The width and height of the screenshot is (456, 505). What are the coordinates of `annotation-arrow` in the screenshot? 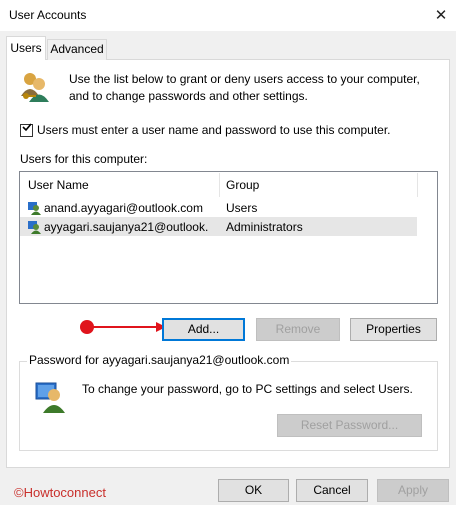 It's located at (123, 327).